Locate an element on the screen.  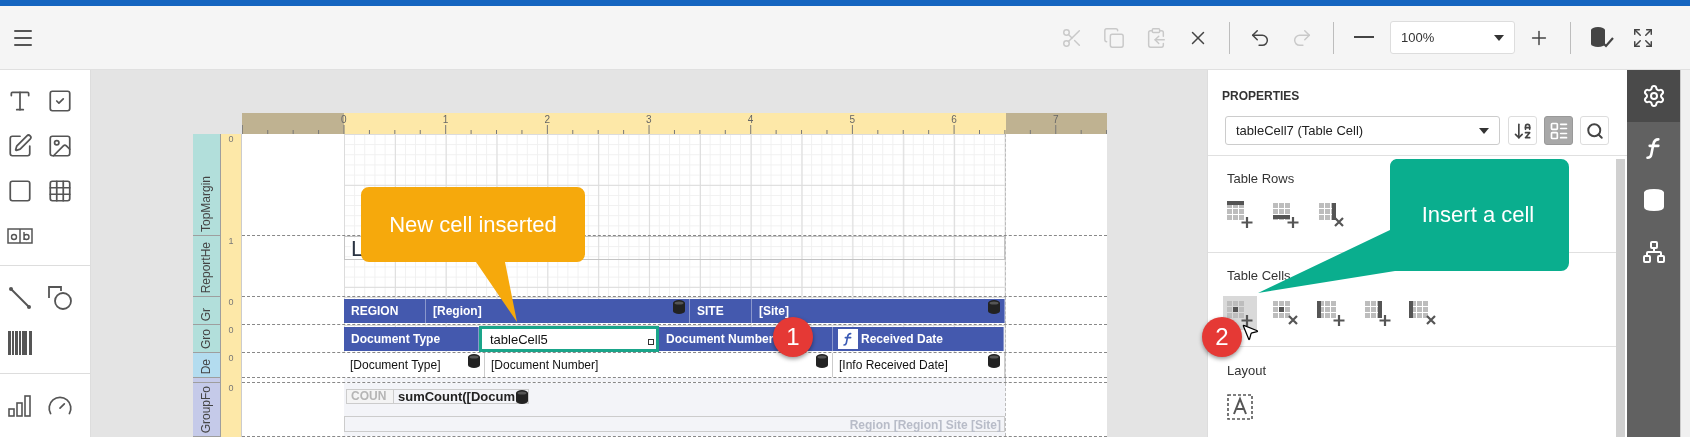
table-cell-text: sumCount([Docum is located at coordinates (456, 397).